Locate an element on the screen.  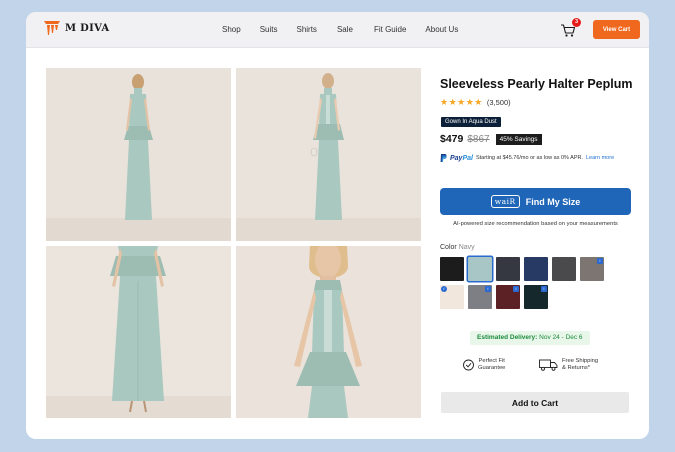
nav-item-suits: Suits is located at coordinates (269, 29).